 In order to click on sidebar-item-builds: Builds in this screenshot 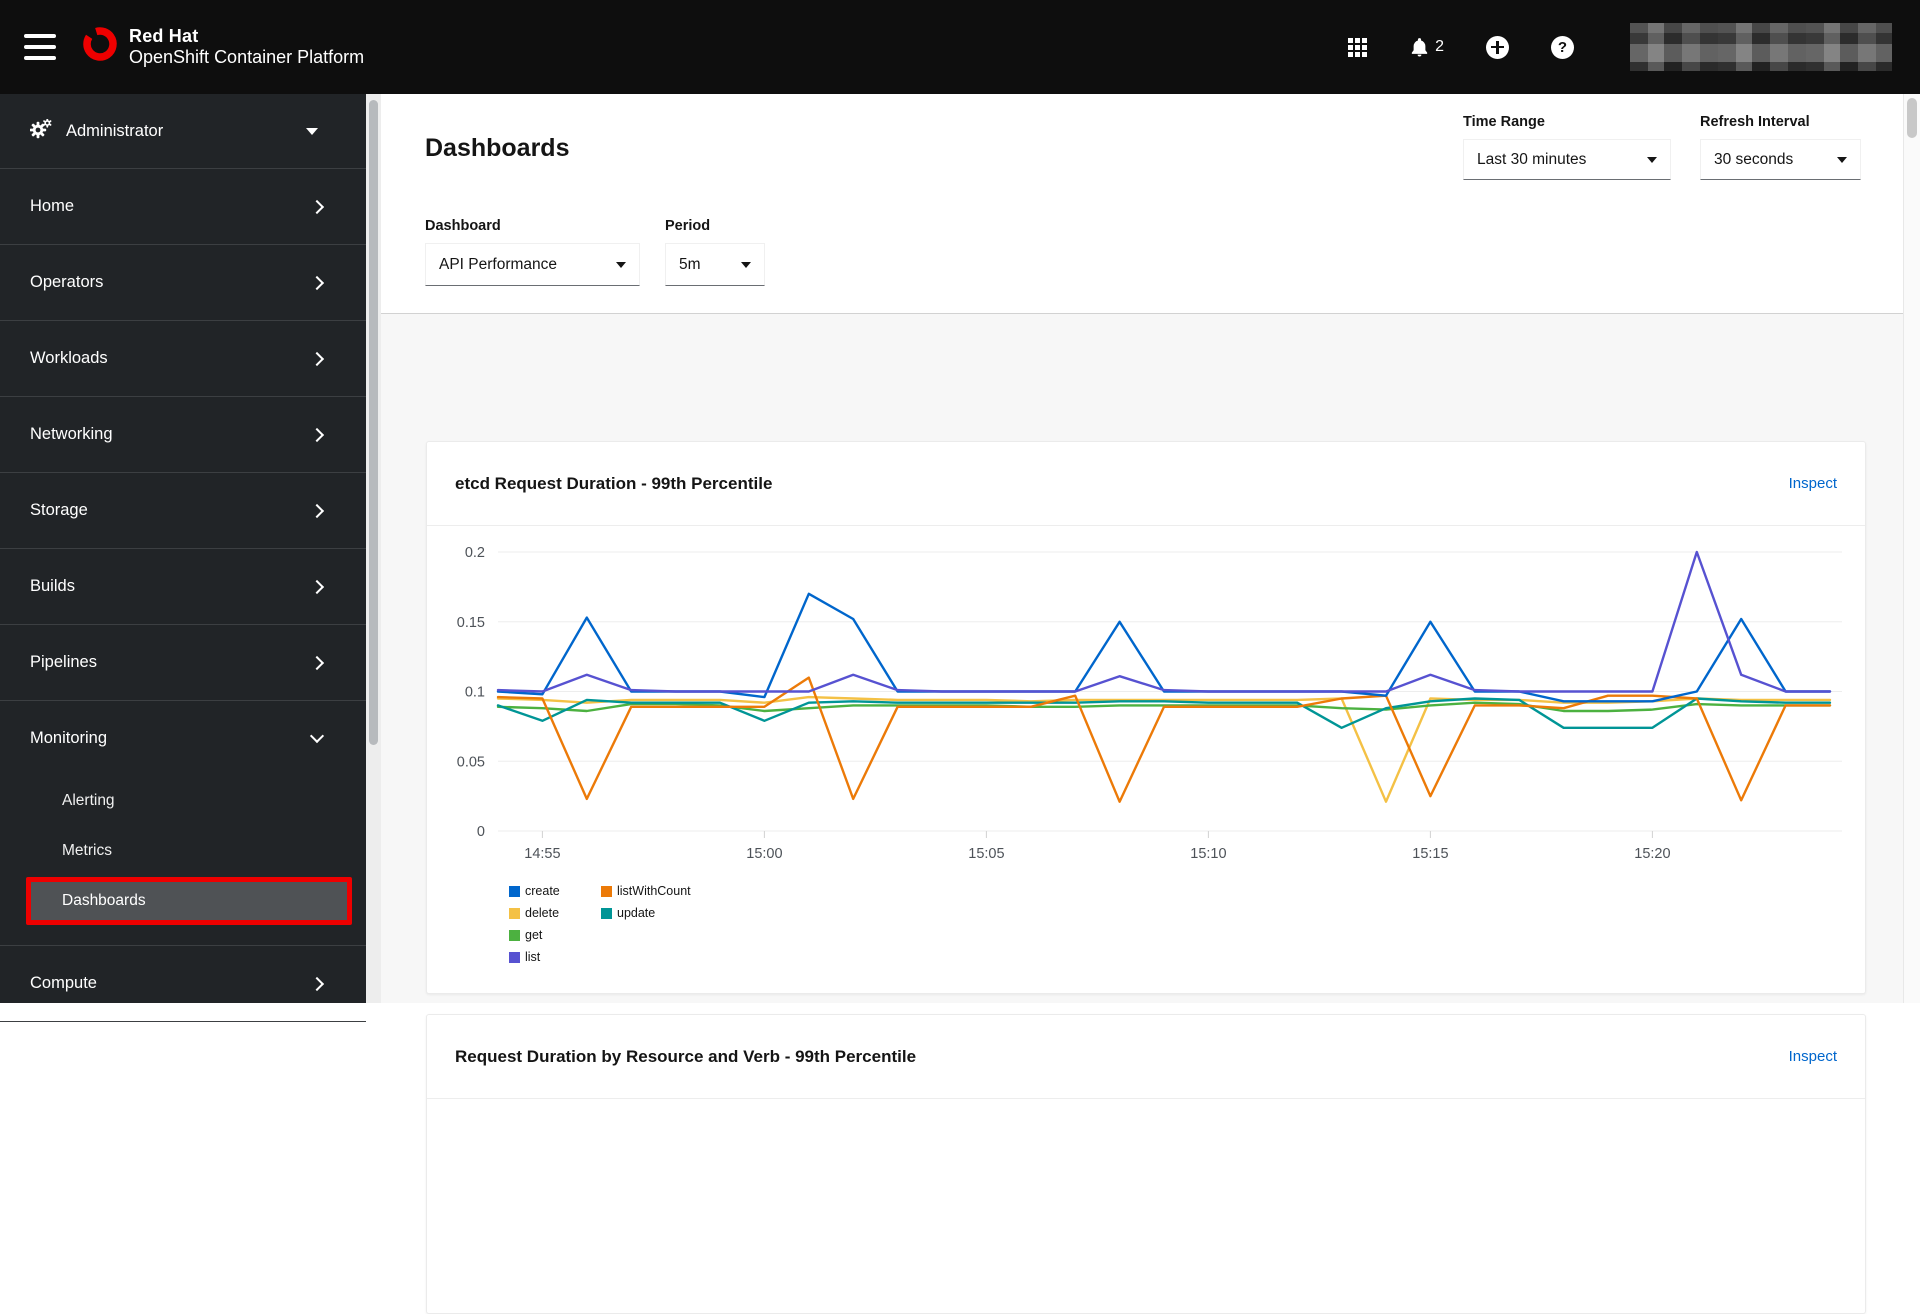, I will do `click(183, 587)`.